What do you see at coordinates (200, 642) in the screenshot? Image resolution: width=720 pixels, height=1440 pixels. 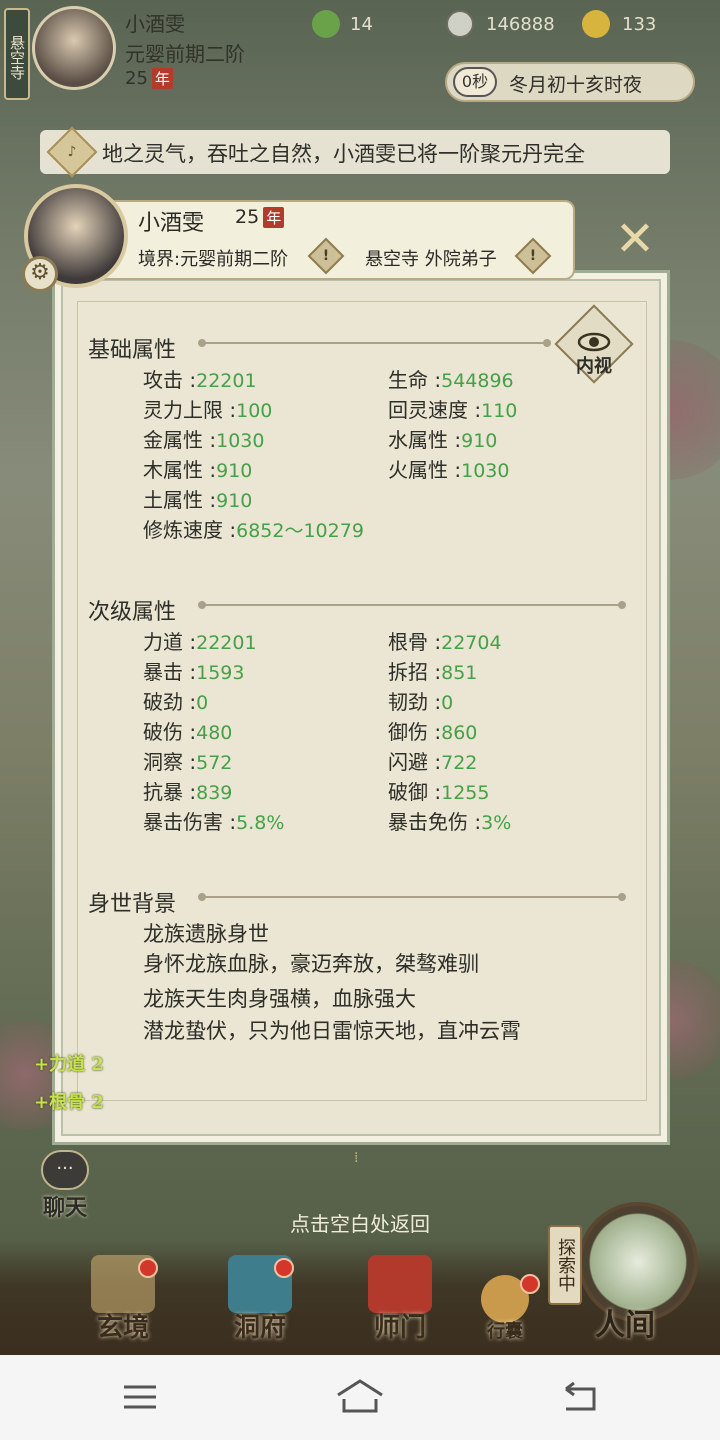 I see `stat-strength: 力道 :22201` at bounding box center [200, 642].